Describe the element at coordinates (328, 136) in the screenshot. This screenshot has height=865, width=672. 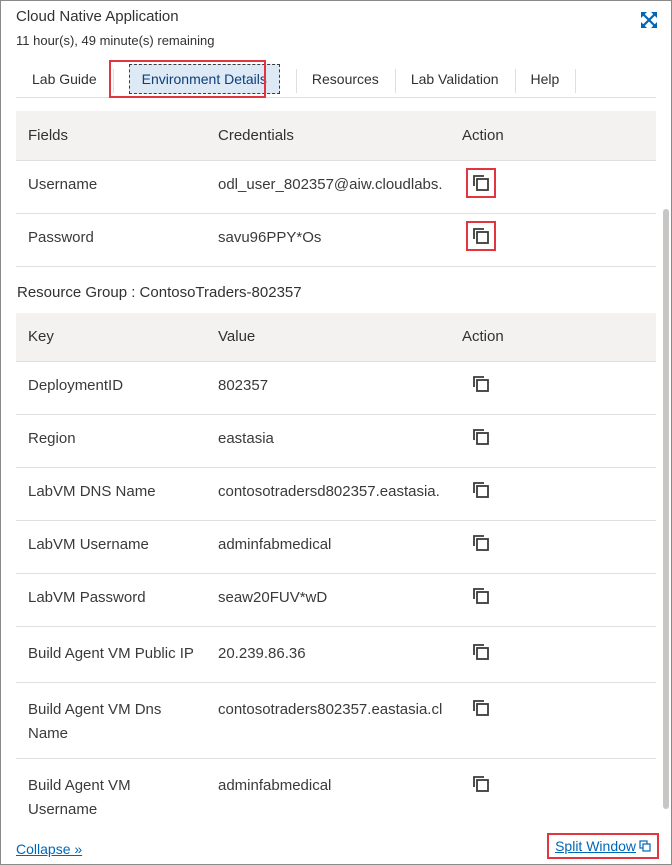
I see `column-header: Credentials` at that location.